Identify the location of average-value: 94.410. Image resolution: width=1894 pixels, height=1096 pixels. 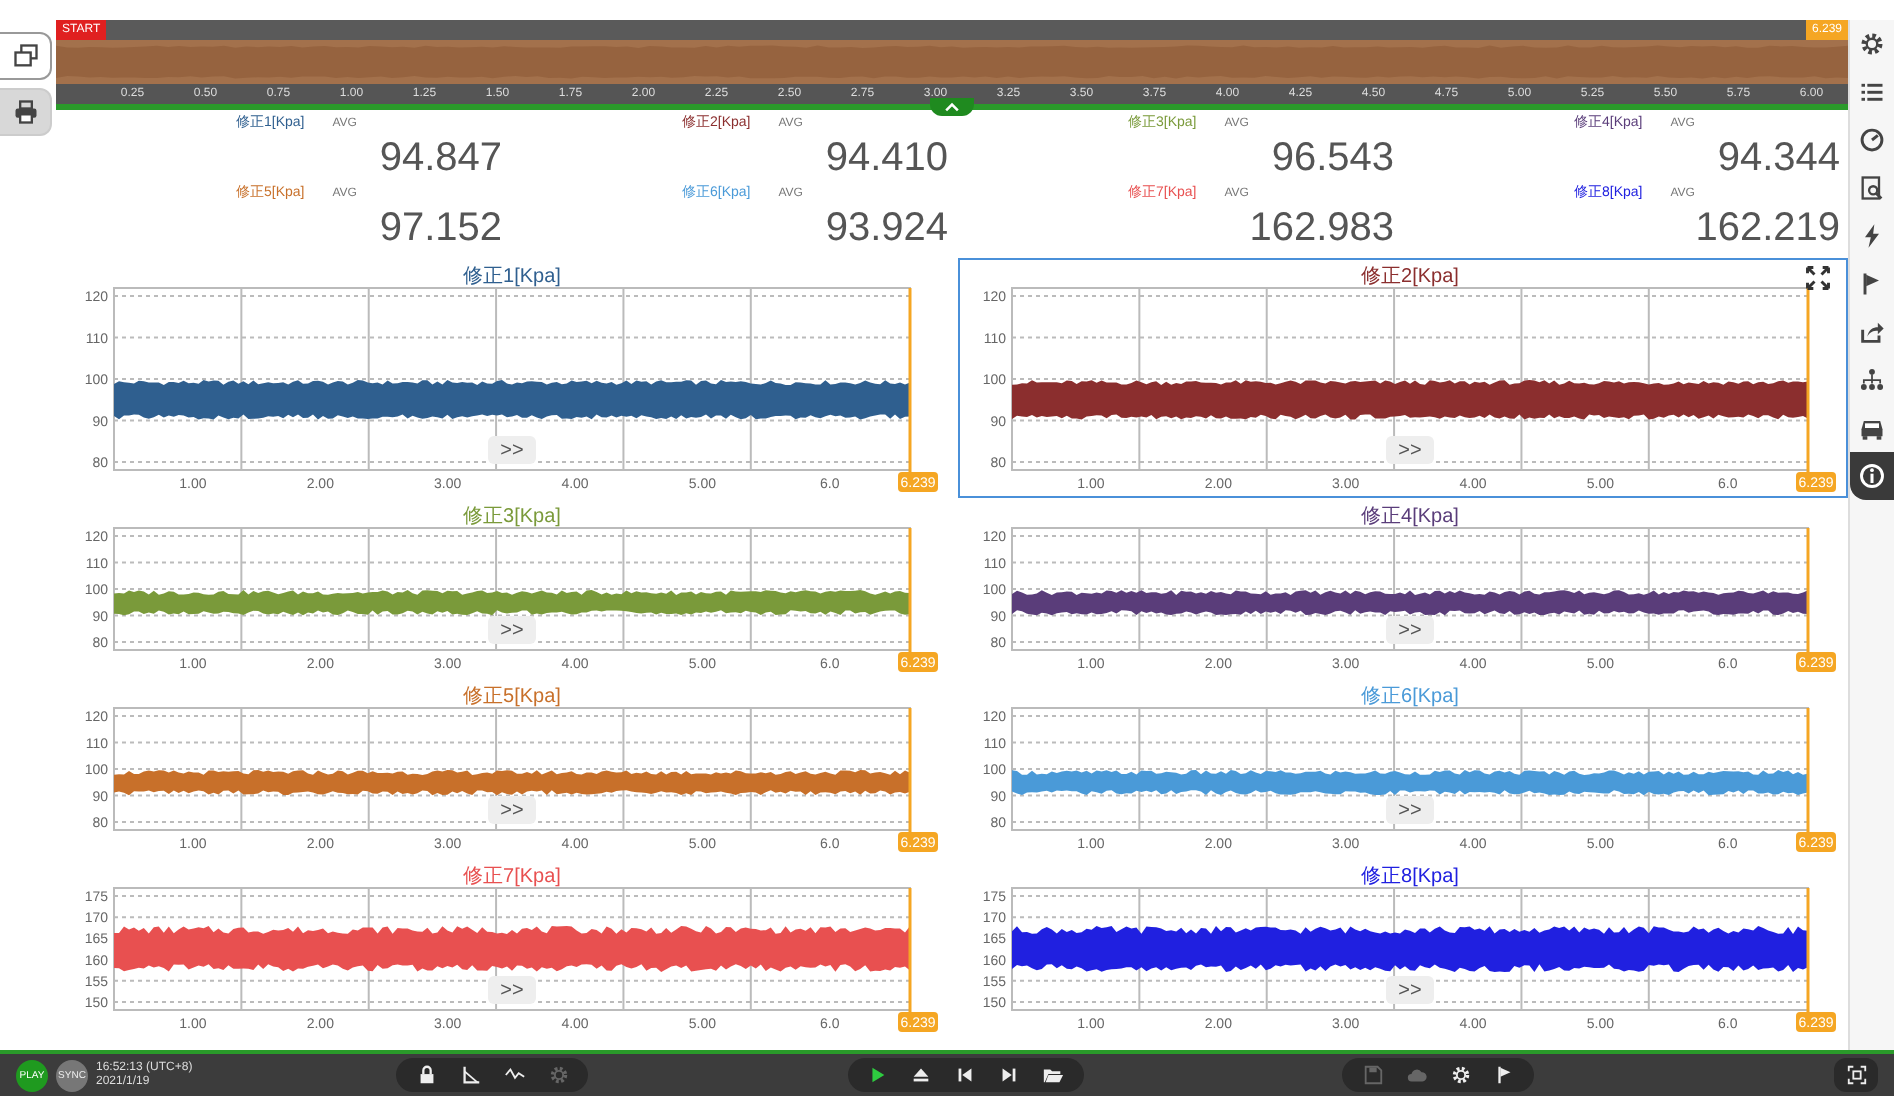
(885, 158).